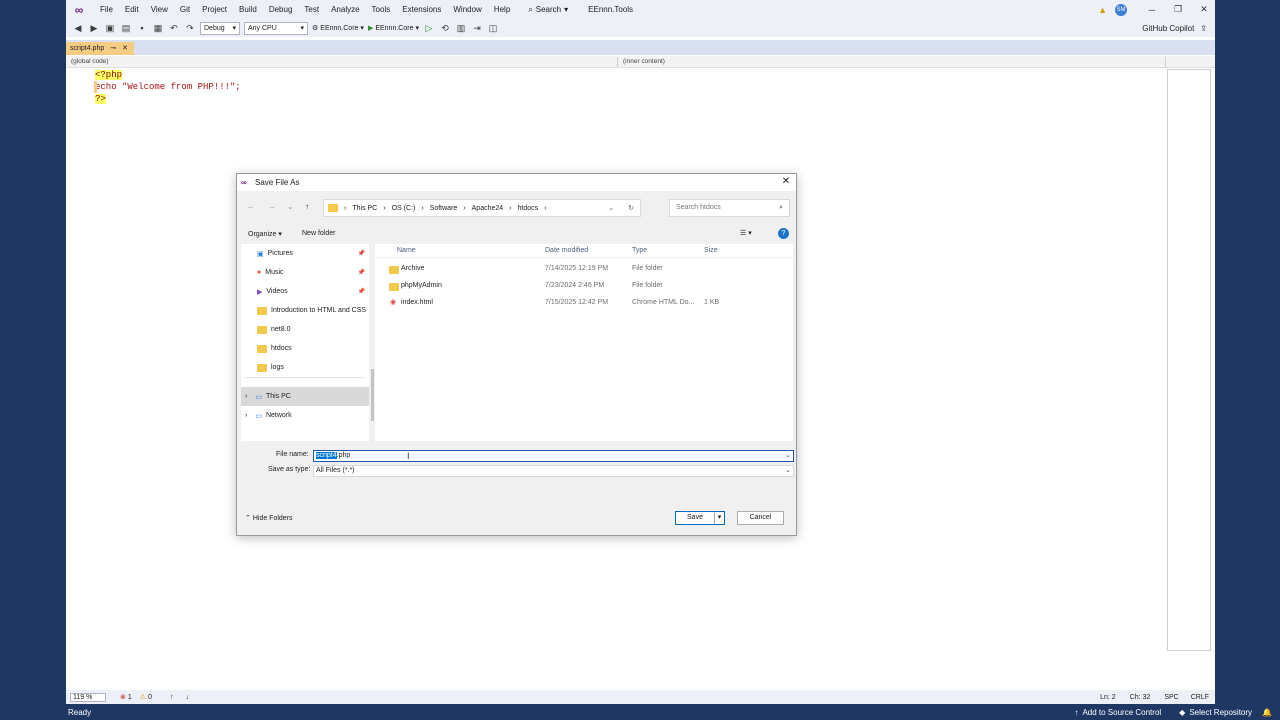 This screenshot has height=720, width=1280. Describe the element at coordinates (132, 9) in the screenshot. I see `menu-edit: Edit` at that location.